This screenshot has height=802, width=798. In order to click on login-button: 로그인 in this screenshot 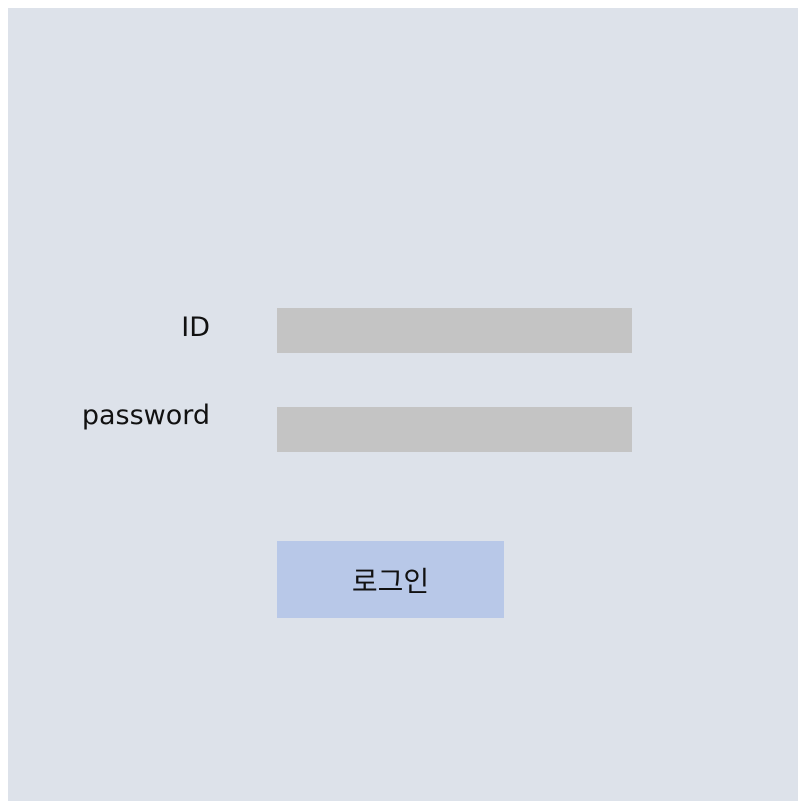, I will do `click(390, 579)`.